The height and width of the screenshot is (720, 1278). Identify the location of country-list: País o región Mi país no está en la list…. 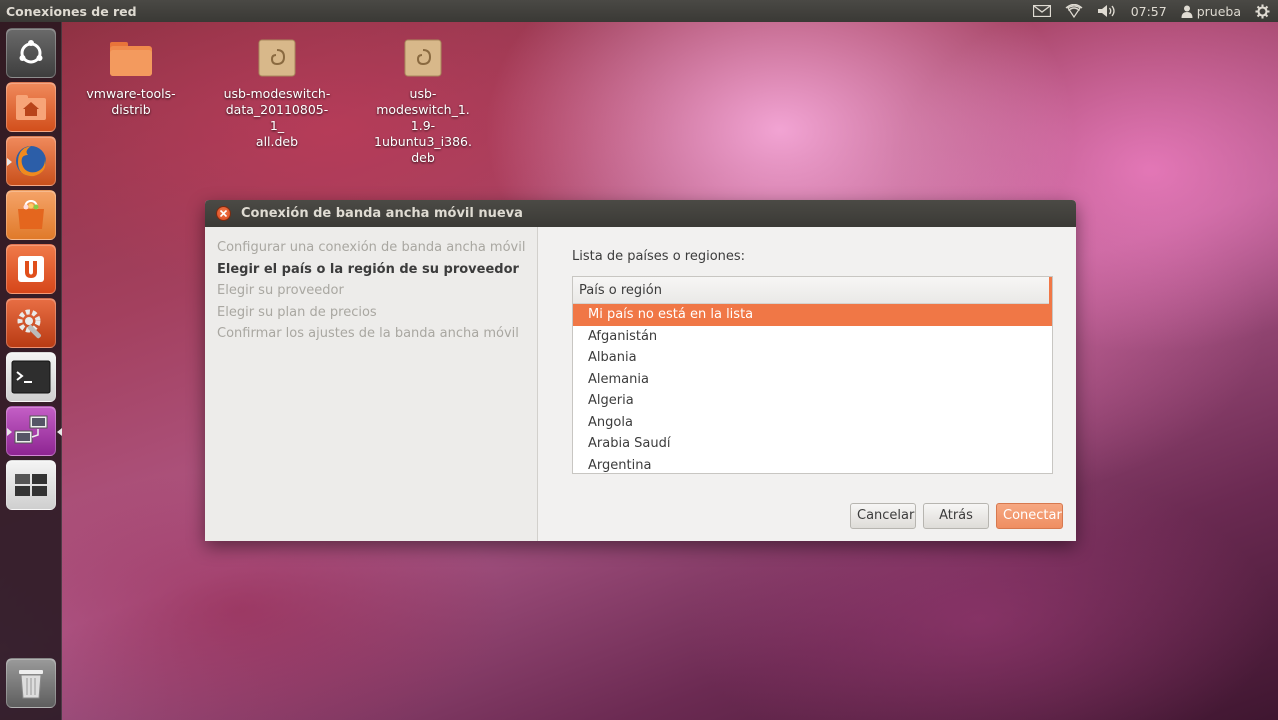
(812, 375).